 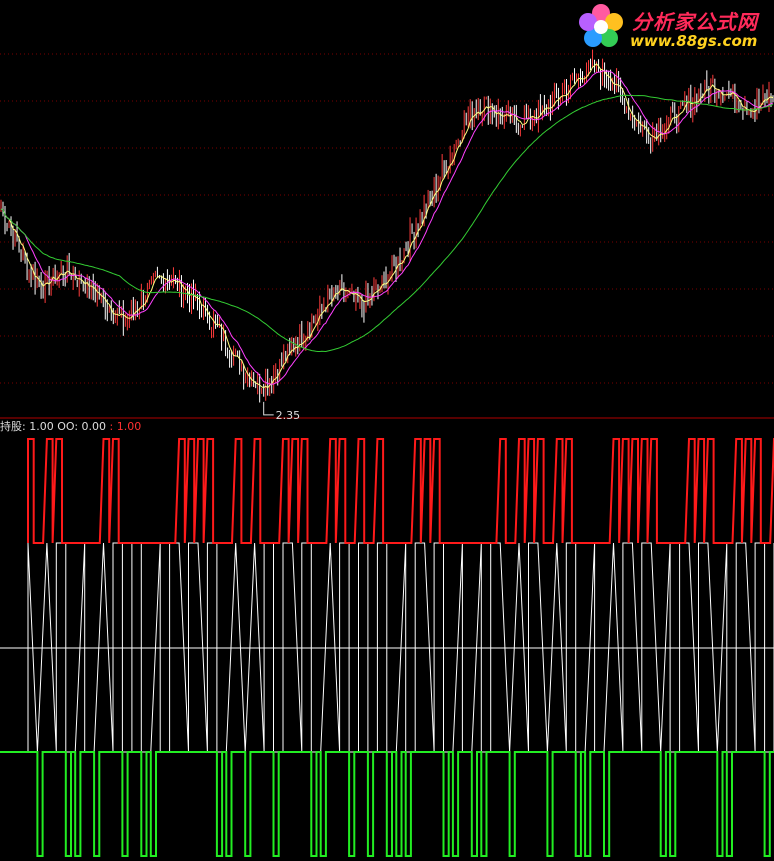 I want to click on logo-url: www.88gs.com, so click(x=694, y=41).